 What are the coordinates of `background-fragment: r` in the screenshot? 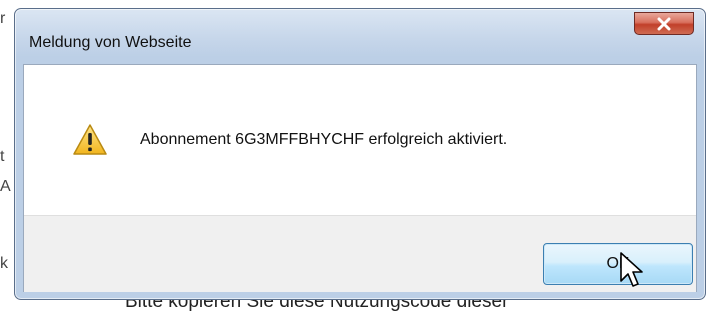 It's located at (3, 18).